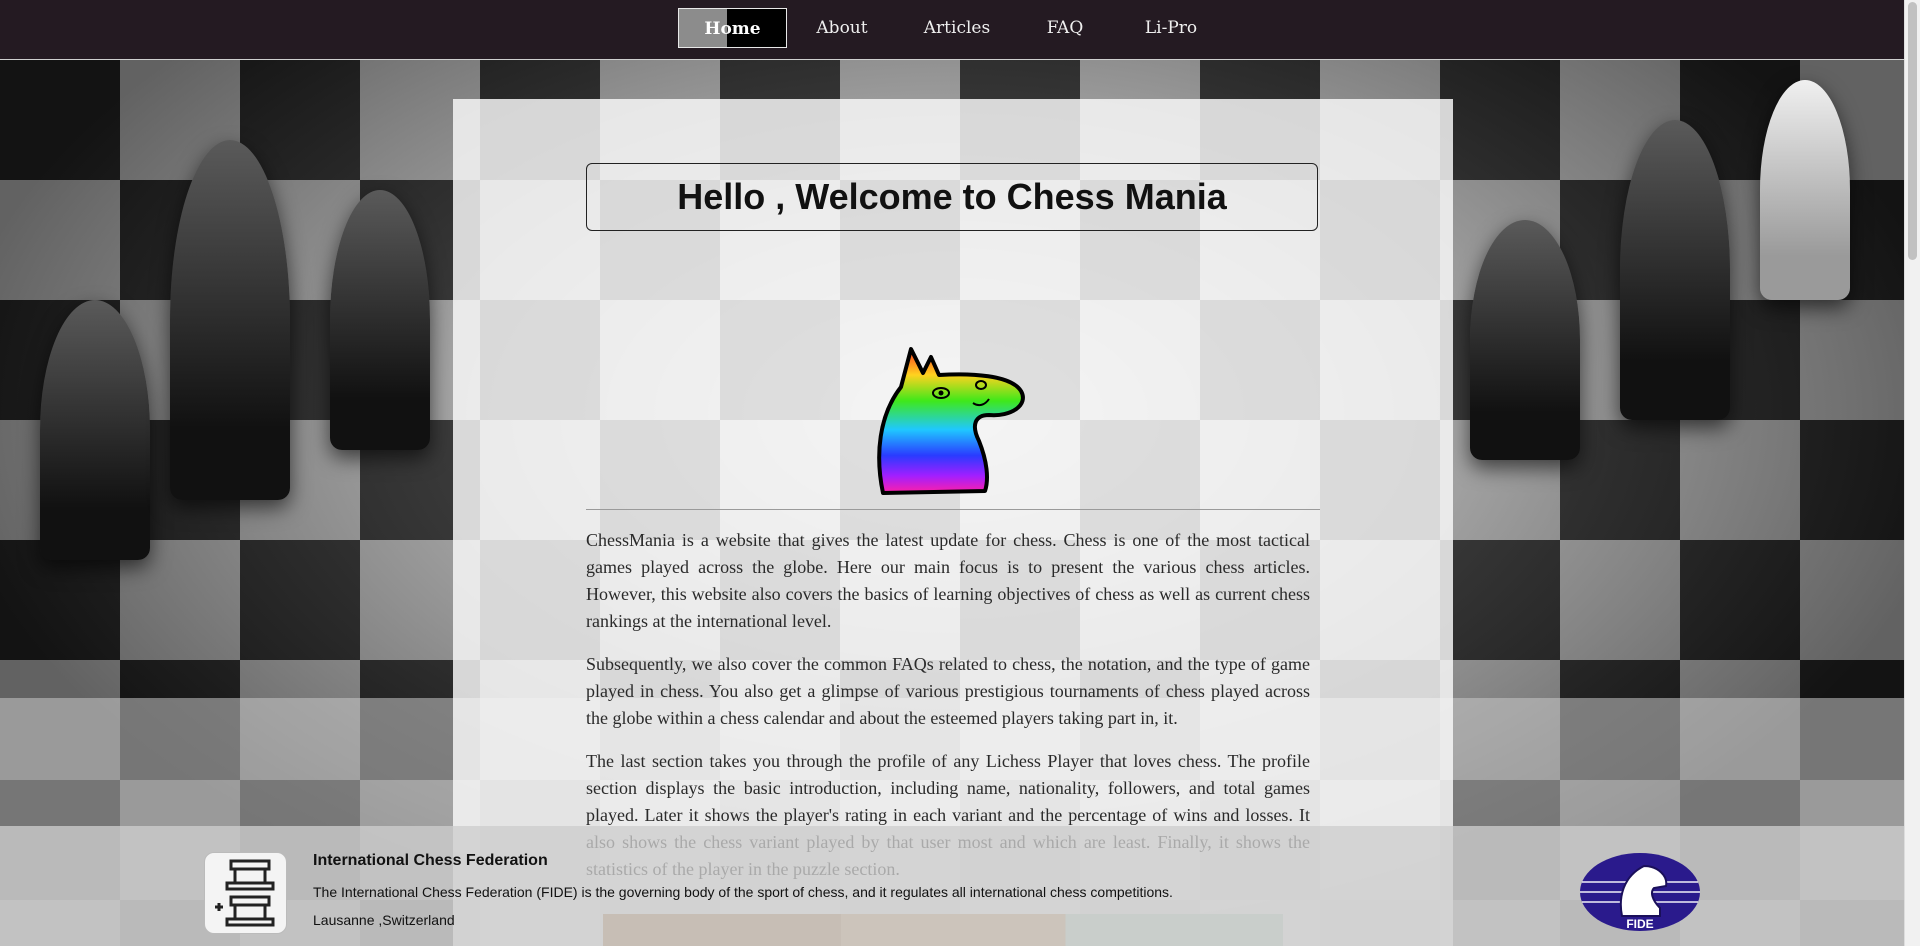 The image size is (1920, 946). I want to click on nav-faq-link: FAQ, so click(1065, 28).